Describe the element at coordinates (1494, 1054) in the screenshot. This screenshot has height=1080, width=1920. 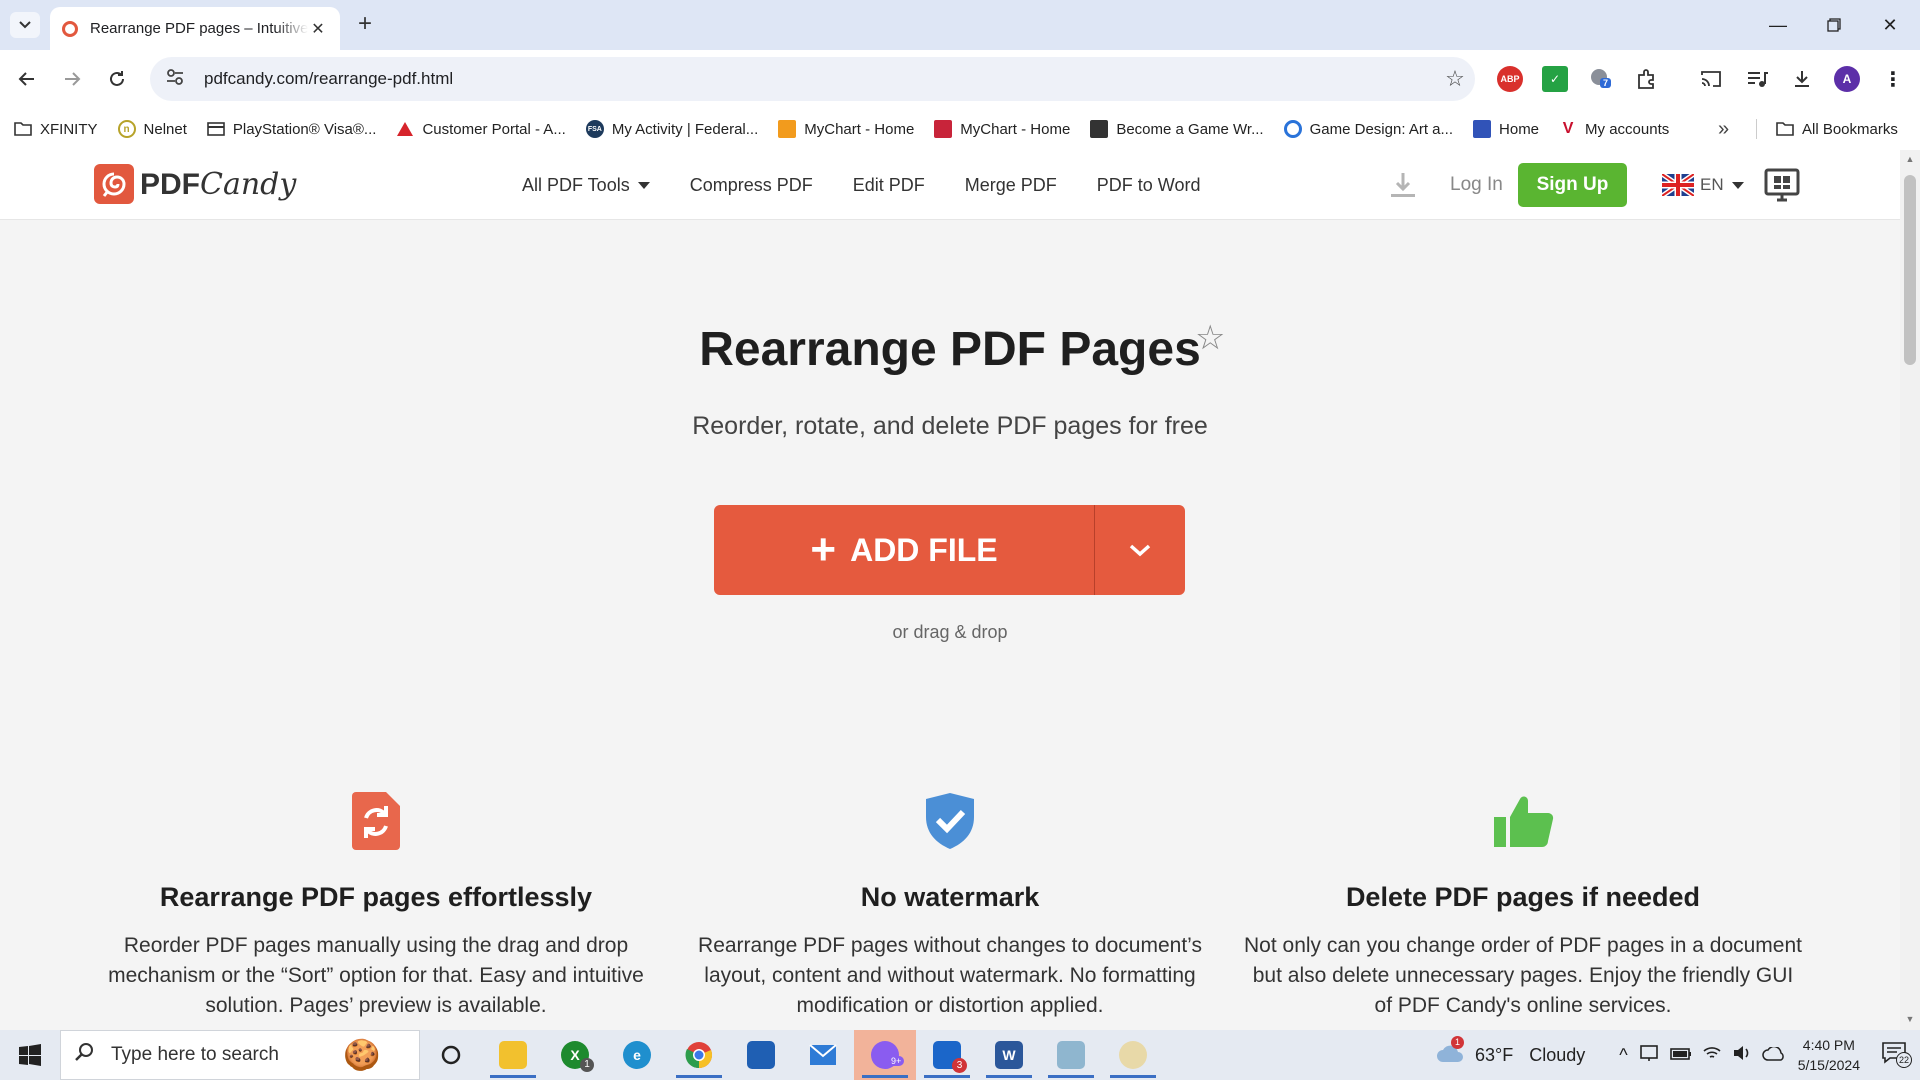
I see `weather-temp: 63°F` at that location.